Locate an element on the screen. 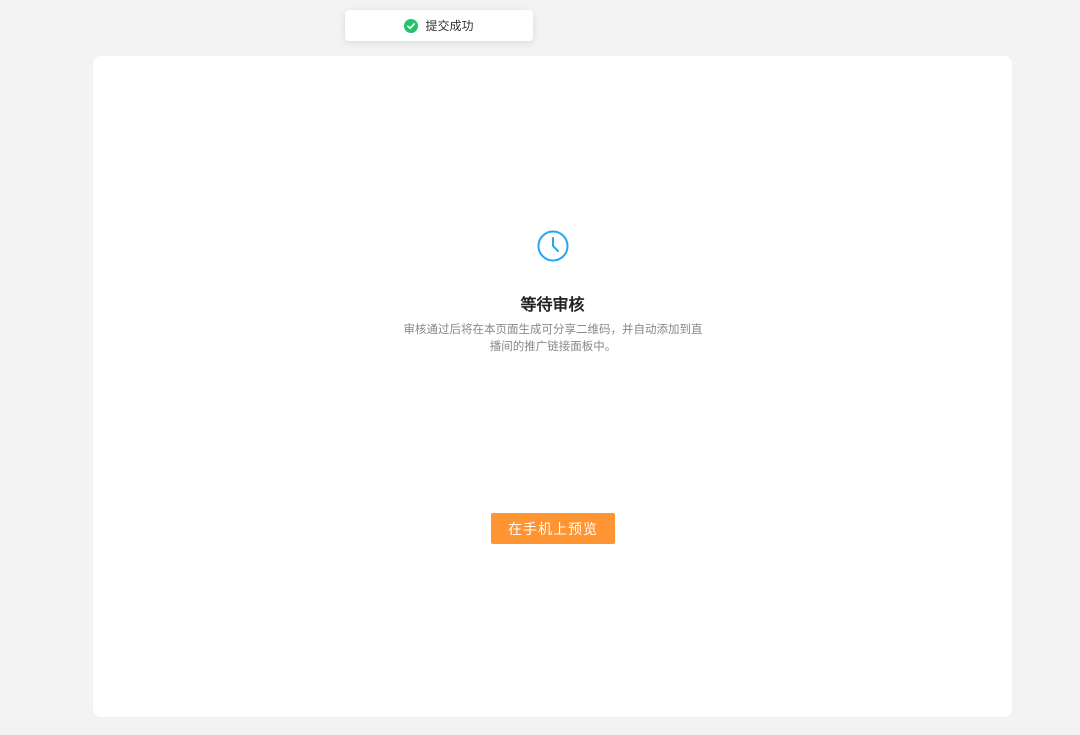  clock-icon is located at coordinates (553, 246).